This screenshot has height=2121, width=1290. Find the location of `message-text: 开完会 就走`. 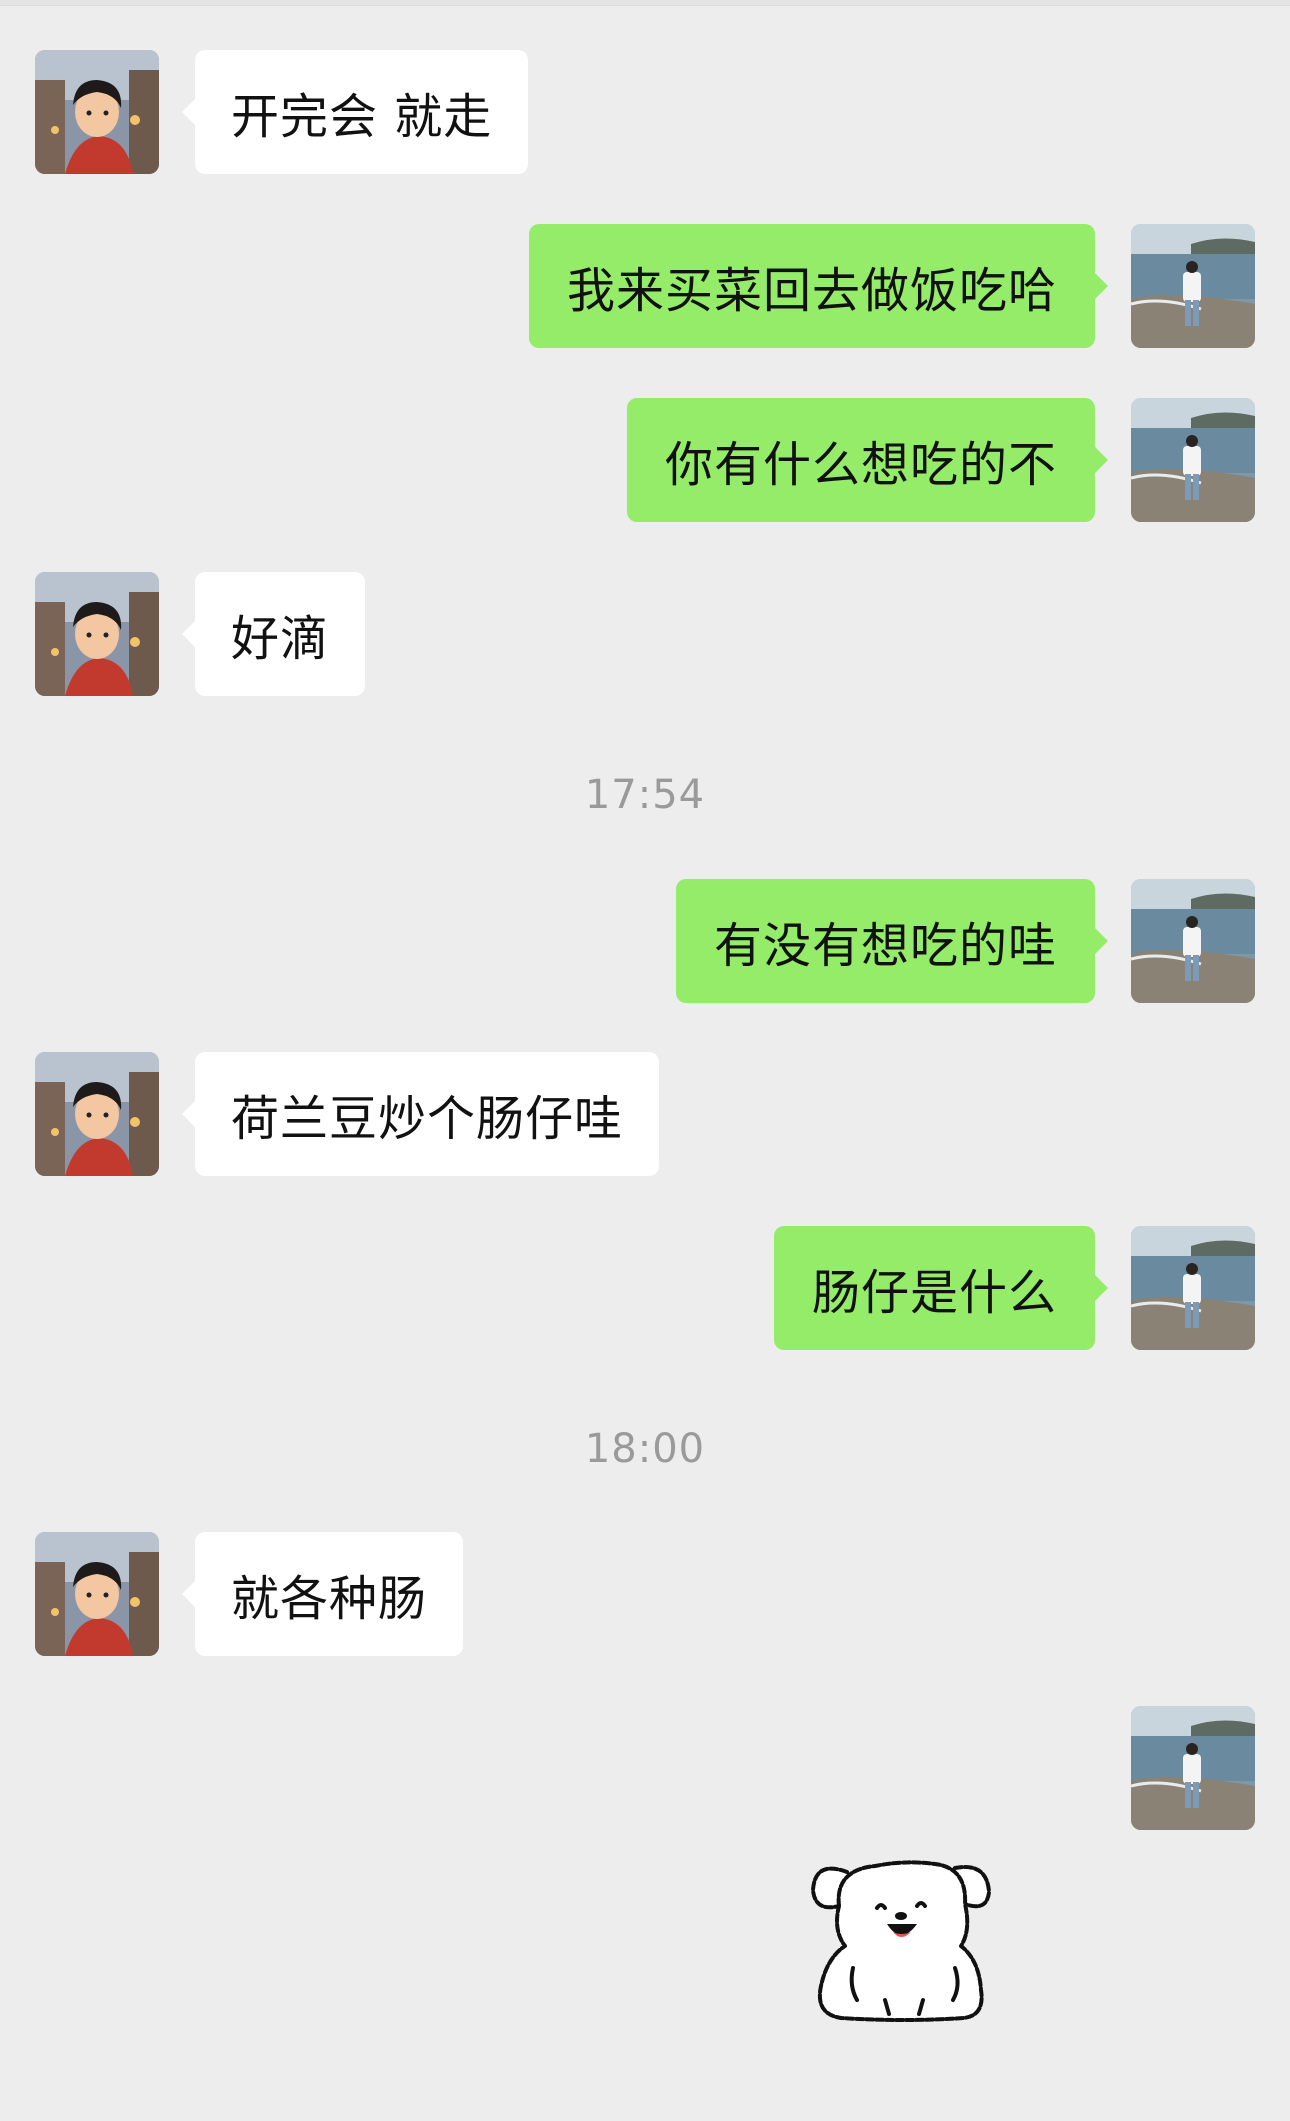

message-text: 开完会 就走 is located at coordinates (362, 117).